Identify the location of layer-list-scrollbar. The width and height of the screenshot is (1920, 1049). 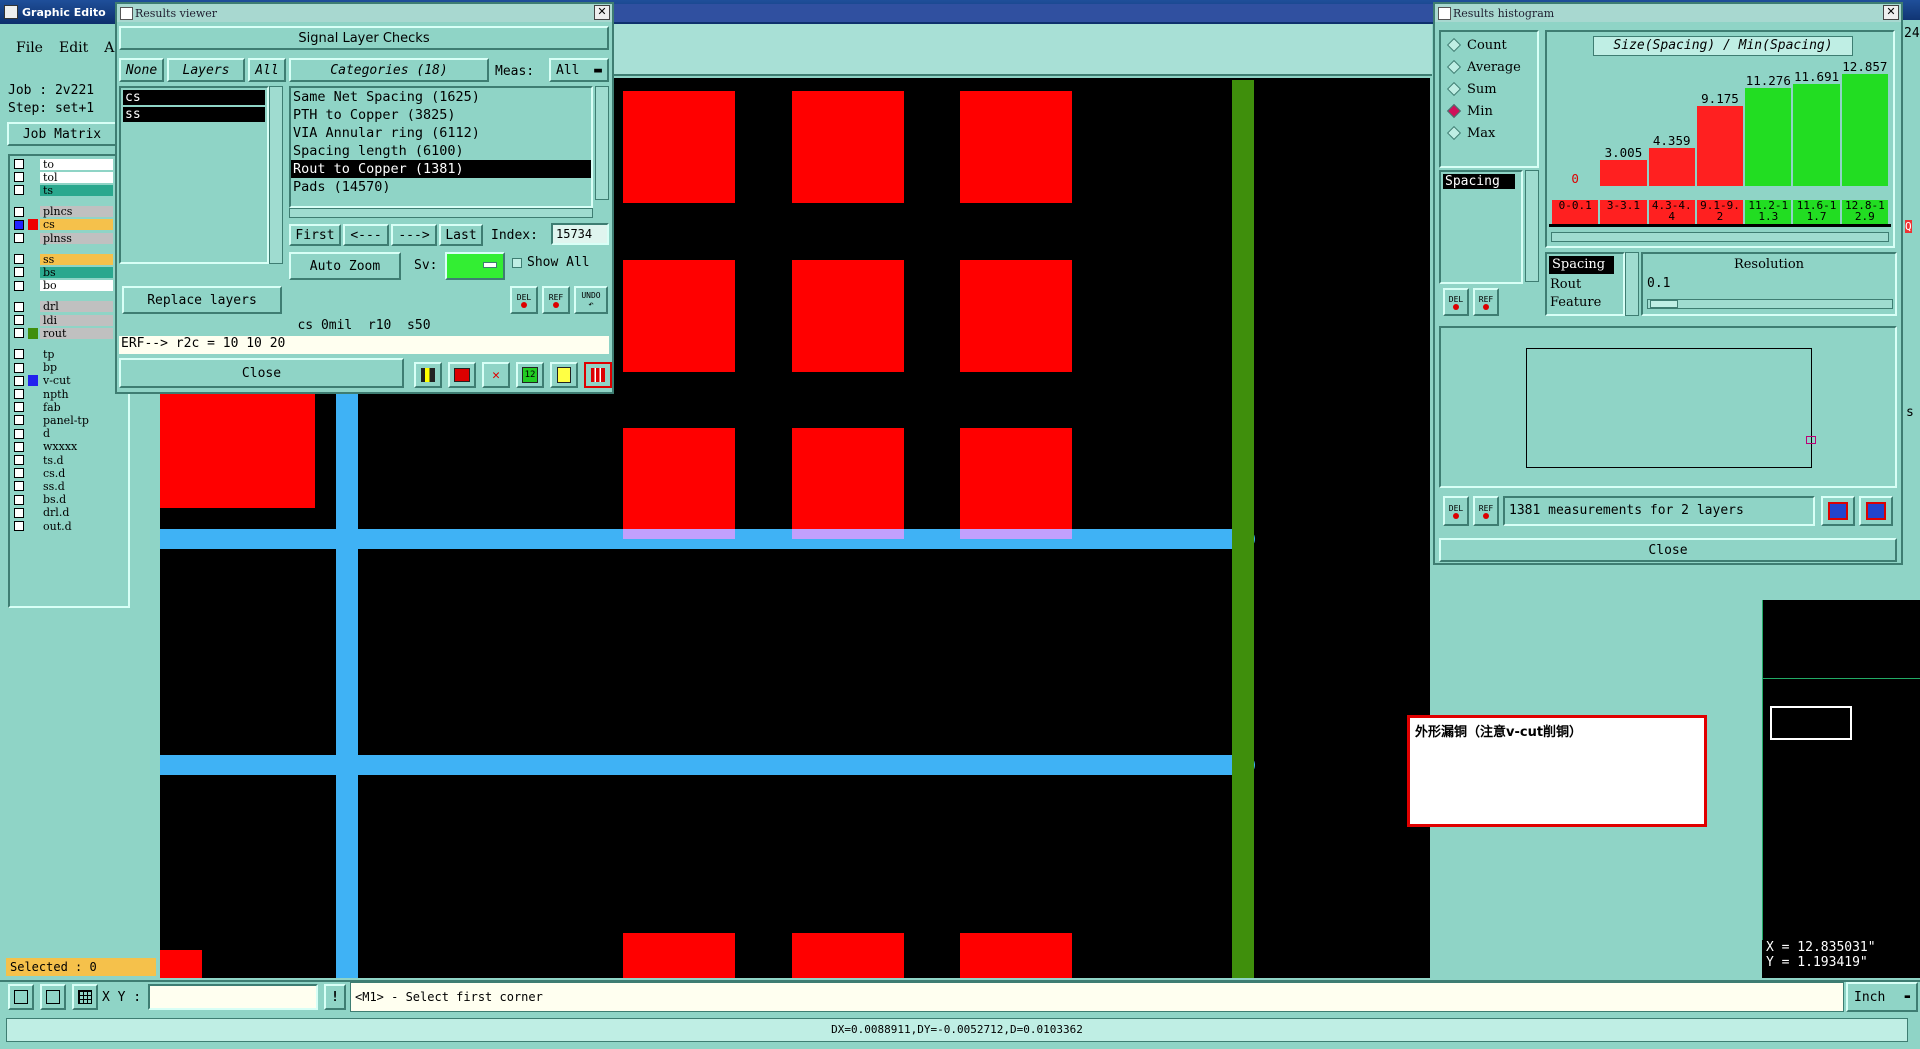
(276, 175).